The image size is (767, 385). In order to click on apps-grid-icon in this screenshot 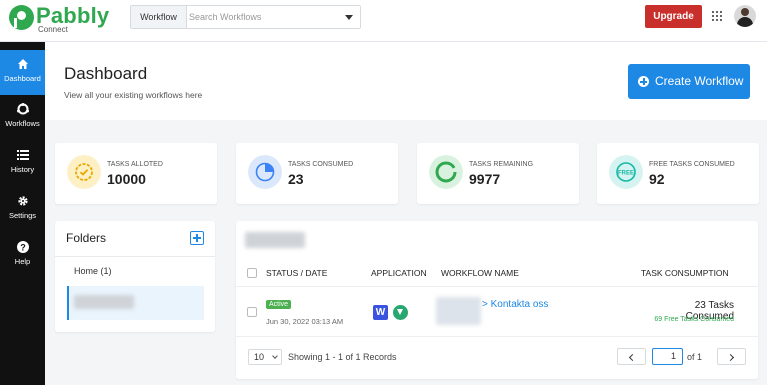, I will do `click(717, 16)`.